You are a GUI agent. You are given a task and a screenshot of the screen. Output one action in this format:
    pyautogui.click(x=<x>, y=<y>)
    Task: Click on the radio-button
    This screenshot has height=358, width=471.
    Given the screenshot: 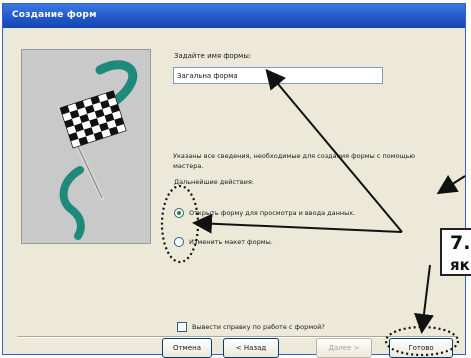 What is the action you would take?
    pyautogui.click(x=179, y=242)
    